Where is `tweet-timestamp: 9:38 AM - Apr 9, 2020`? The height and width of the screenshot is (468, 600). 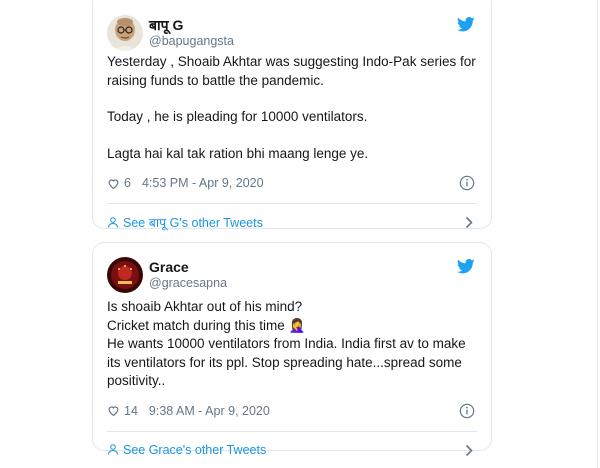 tweet-timestamp: 9:38 AM - Apr 9, 2020 is located at coordinates (209, 411).